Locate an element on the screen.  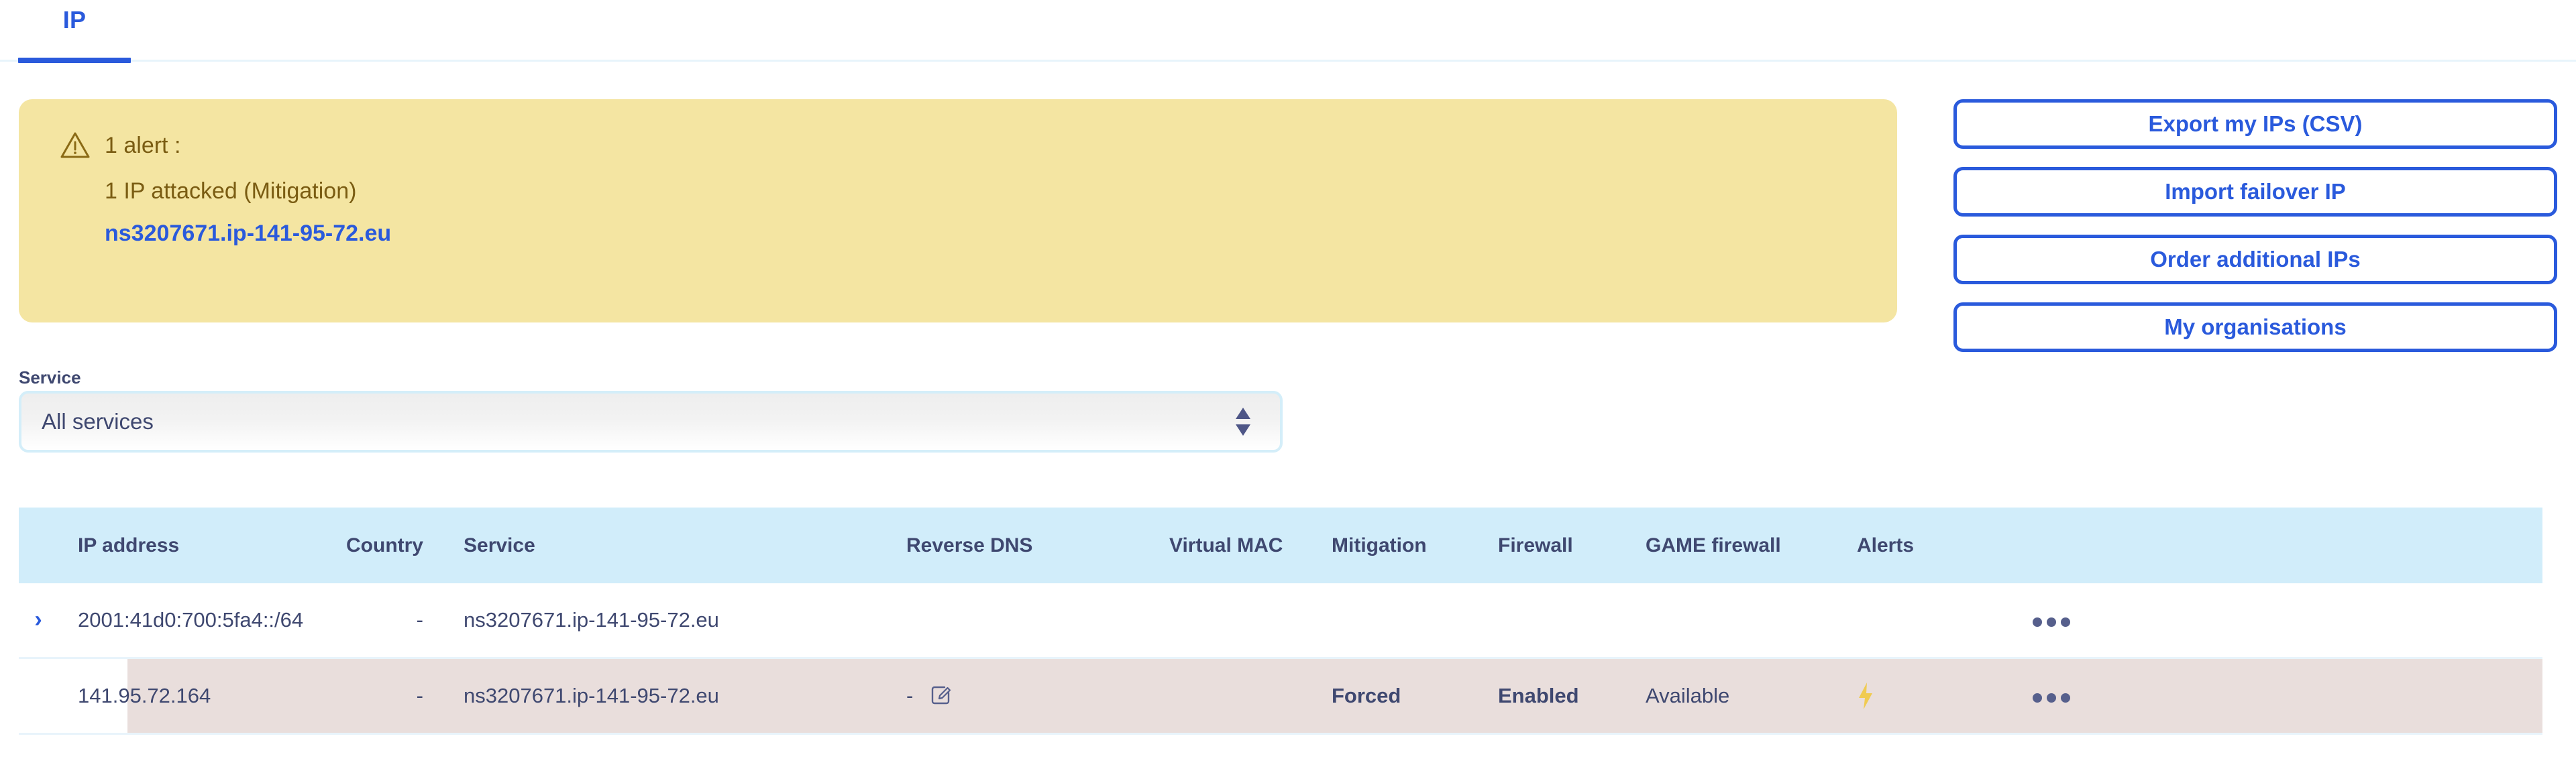
table-header-country: Country is located at coordinates (384, 545).